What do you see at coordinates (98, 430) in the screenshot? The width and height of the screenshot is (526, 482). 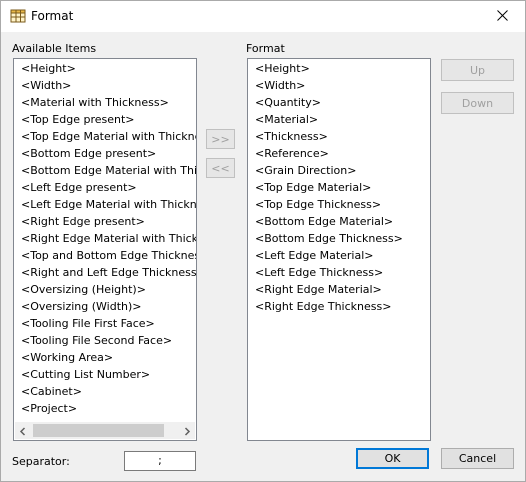 I see `scrollbar-thumb` at bounding box center [98, 430].